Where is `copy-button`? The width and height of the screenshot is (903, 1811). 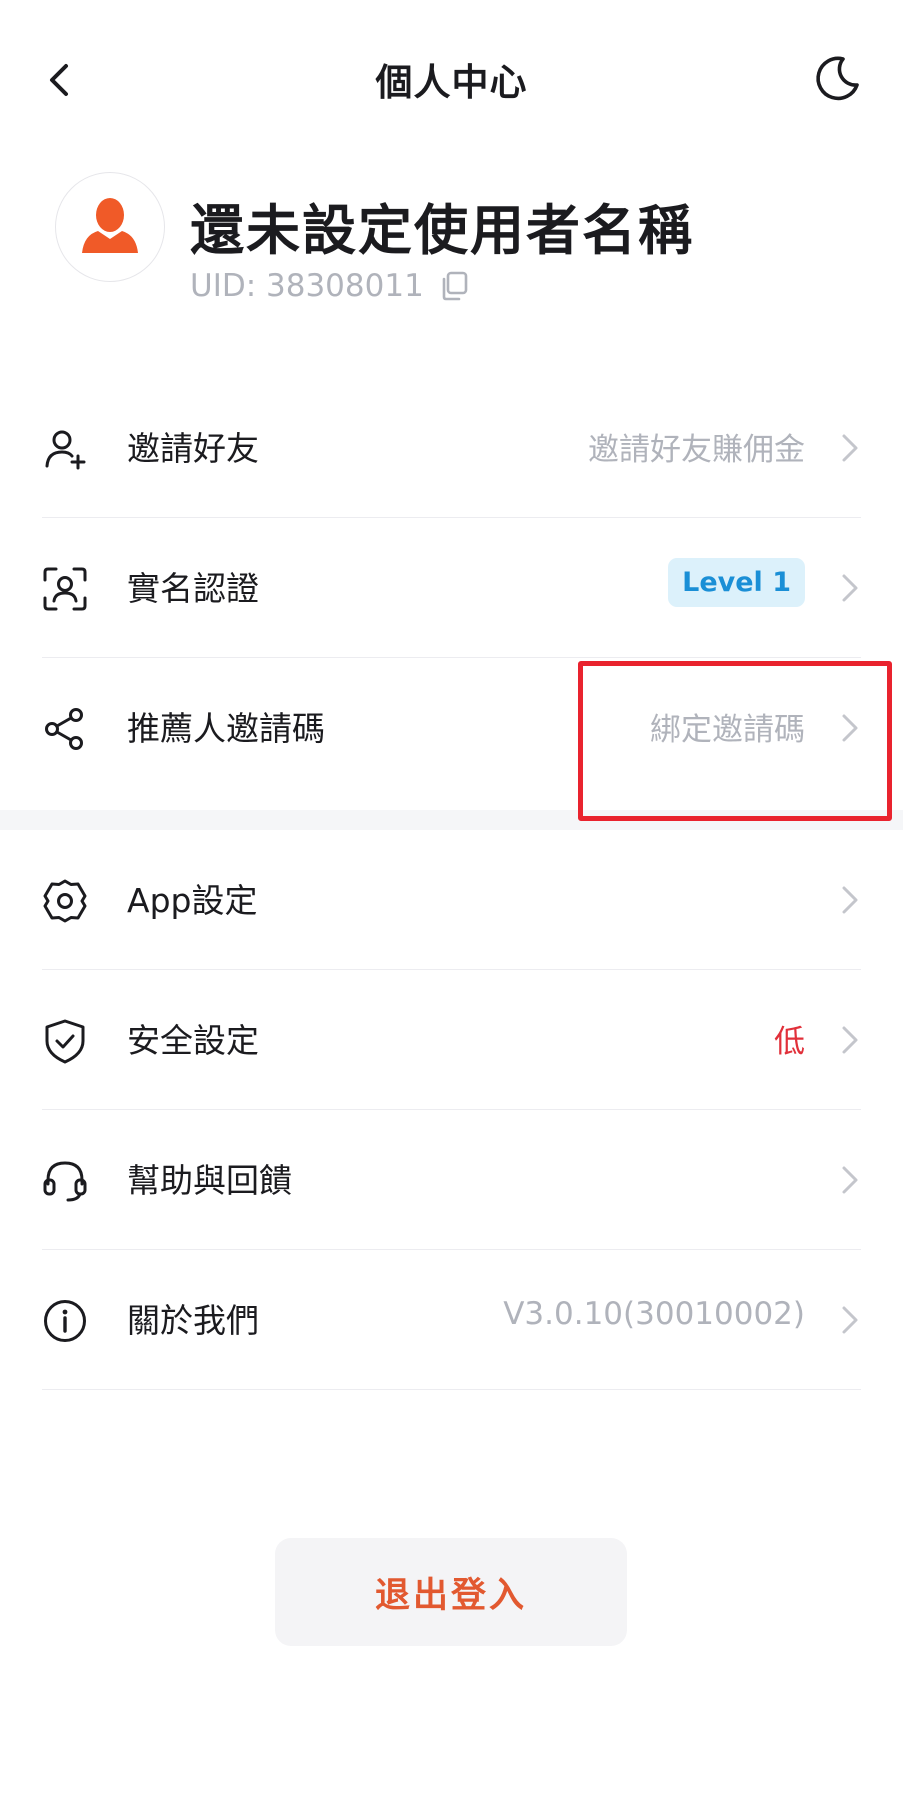 copy-button is located at coordinates (454, 286).